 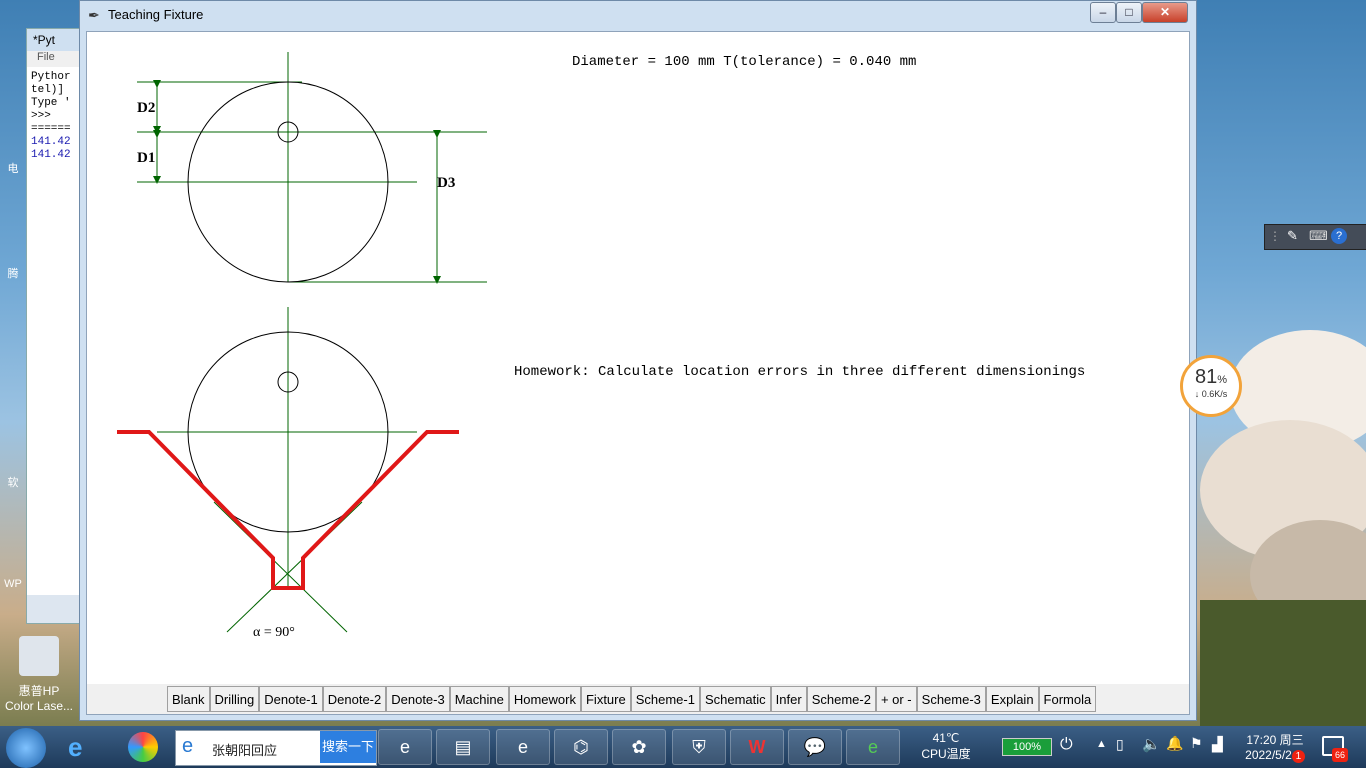 I want to click on memory-gauge-widget: 81% ↓ 0.6K/s, so click(x=1211, y=386).